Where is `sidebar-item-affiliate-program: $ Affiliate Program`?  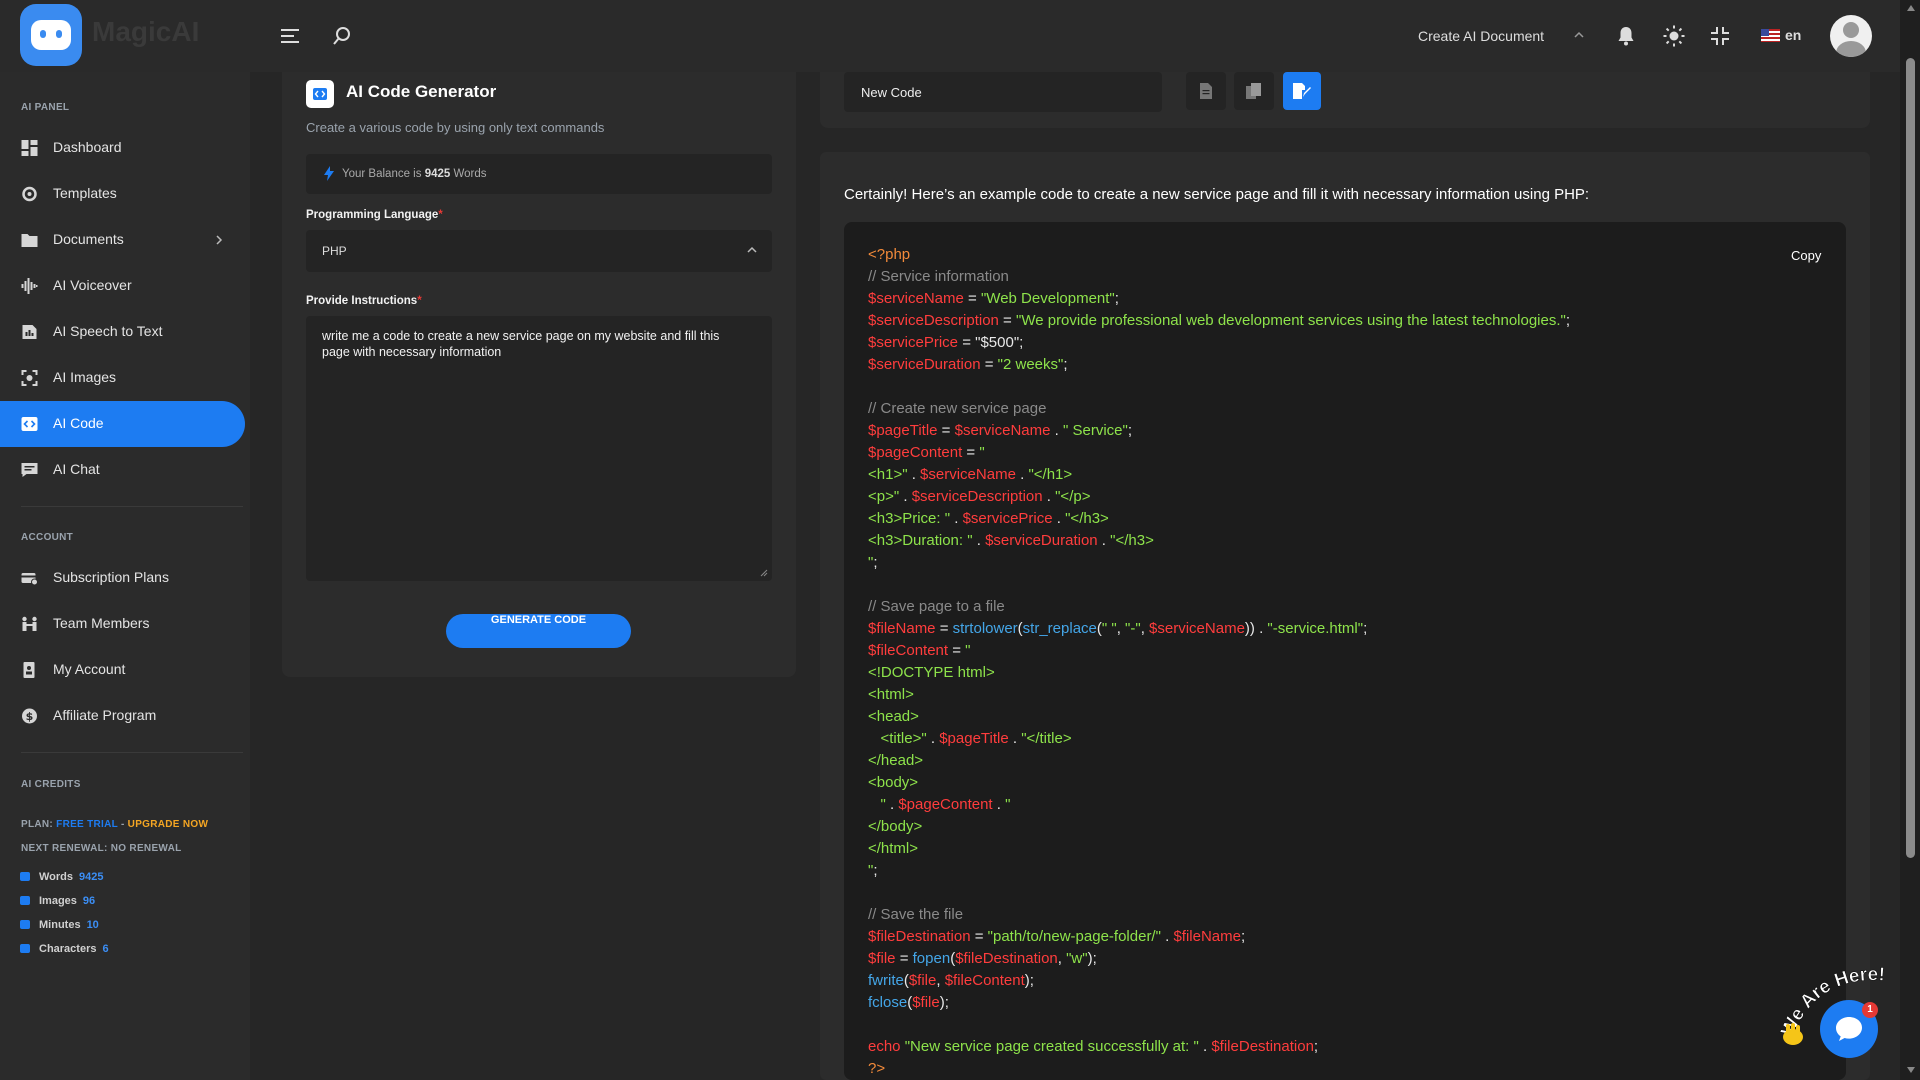 sidebar-item-affiliate-program: $ Affiliate Program is located at coordinates (122, 716).